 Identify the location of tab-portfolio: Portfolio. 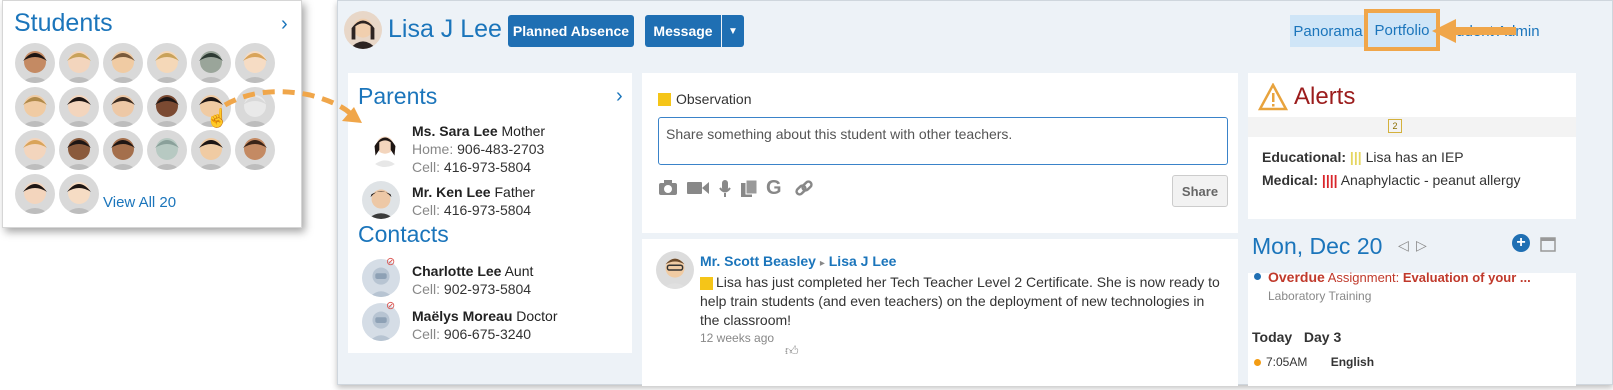
(1402, 30).